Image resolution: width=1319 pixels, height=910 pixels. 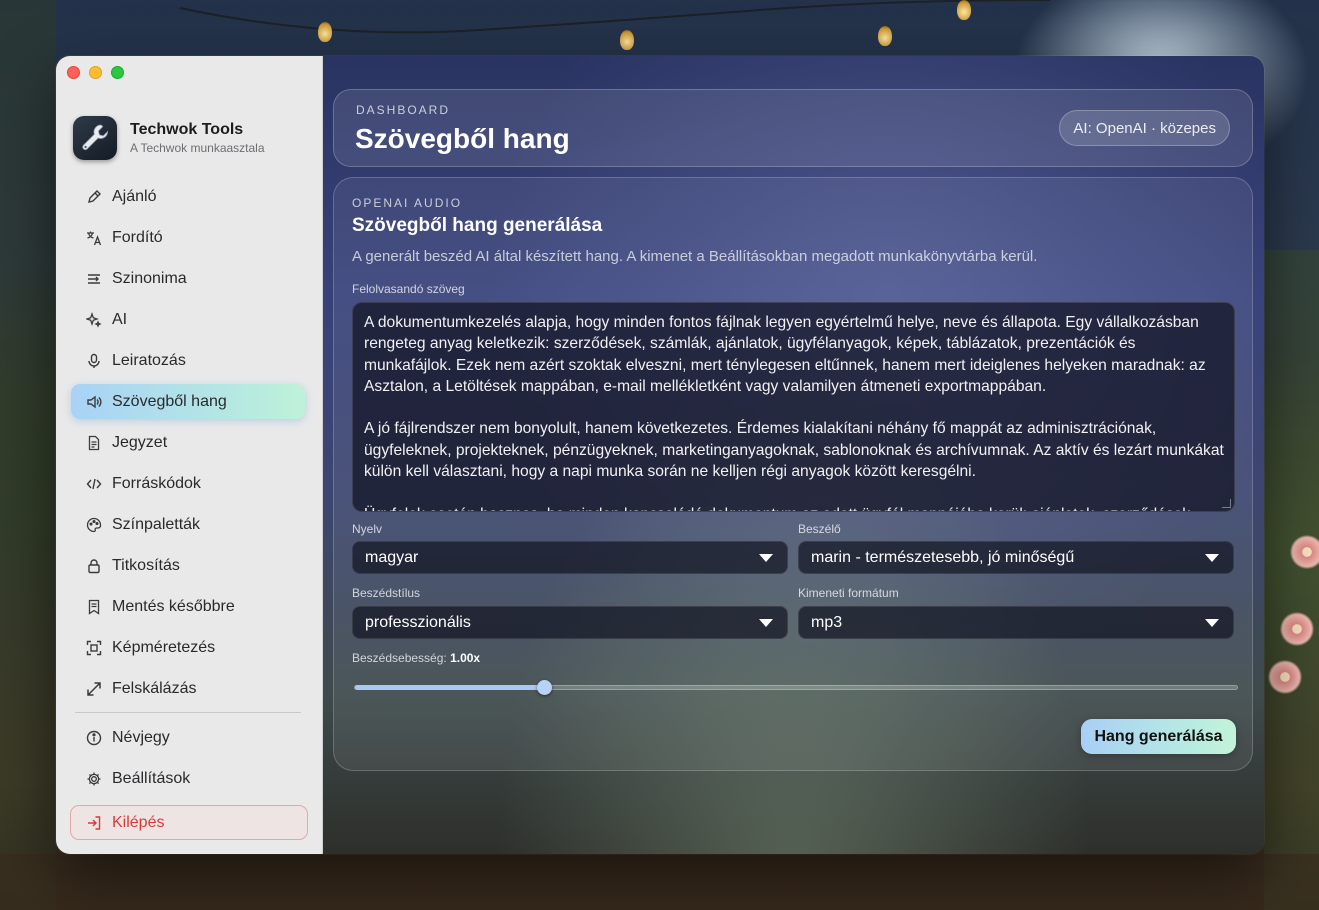 What do you see at coordinates (169, 401) in the screenshot?
I see `sidebar-item-label: Szövegből hang` at bounding box center [169, 401].